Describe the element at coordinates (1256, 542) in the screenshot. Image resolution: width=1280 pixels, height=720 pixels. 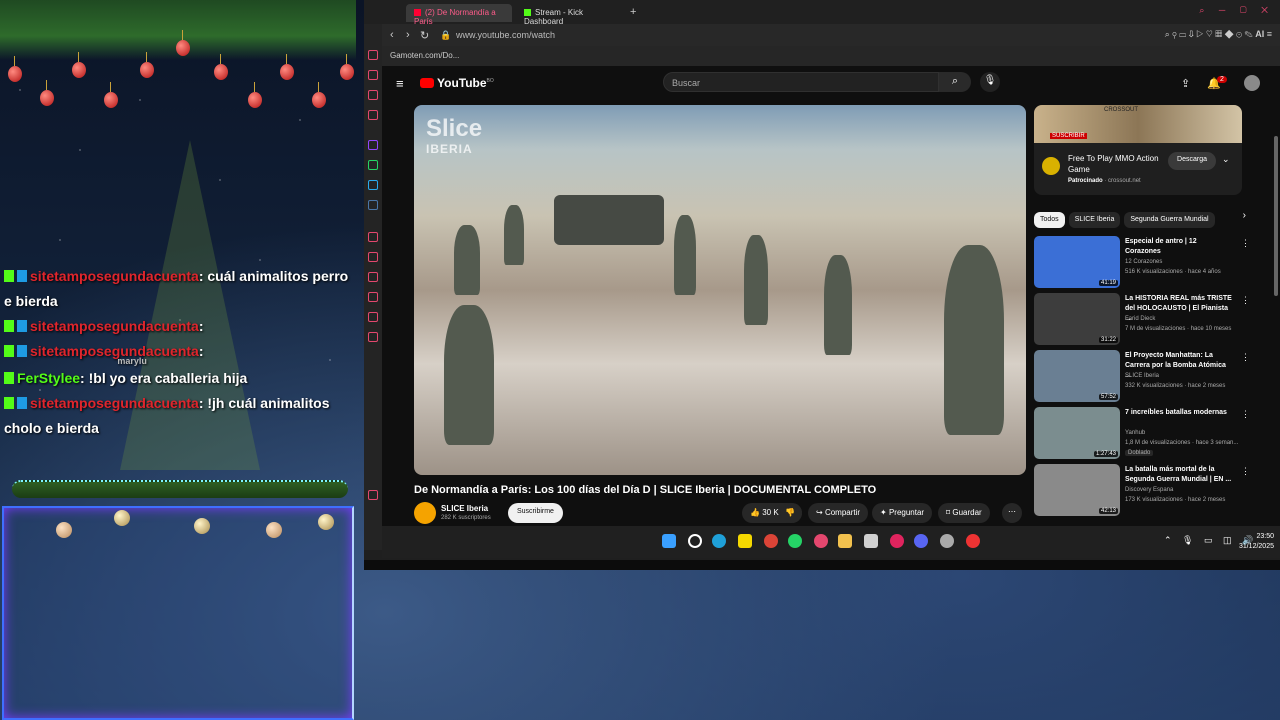
I see `clock: 23:50 31/12/2025` at that location.